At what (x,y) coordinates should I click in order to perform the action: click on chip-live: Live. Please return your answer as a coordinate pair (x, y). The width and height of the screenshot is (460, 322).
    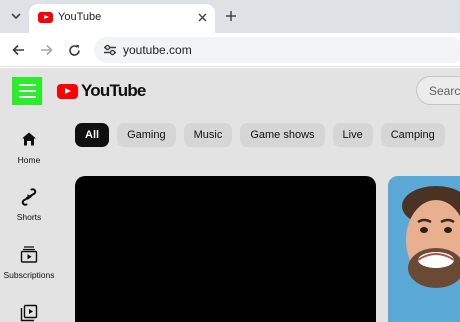
    Looking at the image, I should click on (352, 135).